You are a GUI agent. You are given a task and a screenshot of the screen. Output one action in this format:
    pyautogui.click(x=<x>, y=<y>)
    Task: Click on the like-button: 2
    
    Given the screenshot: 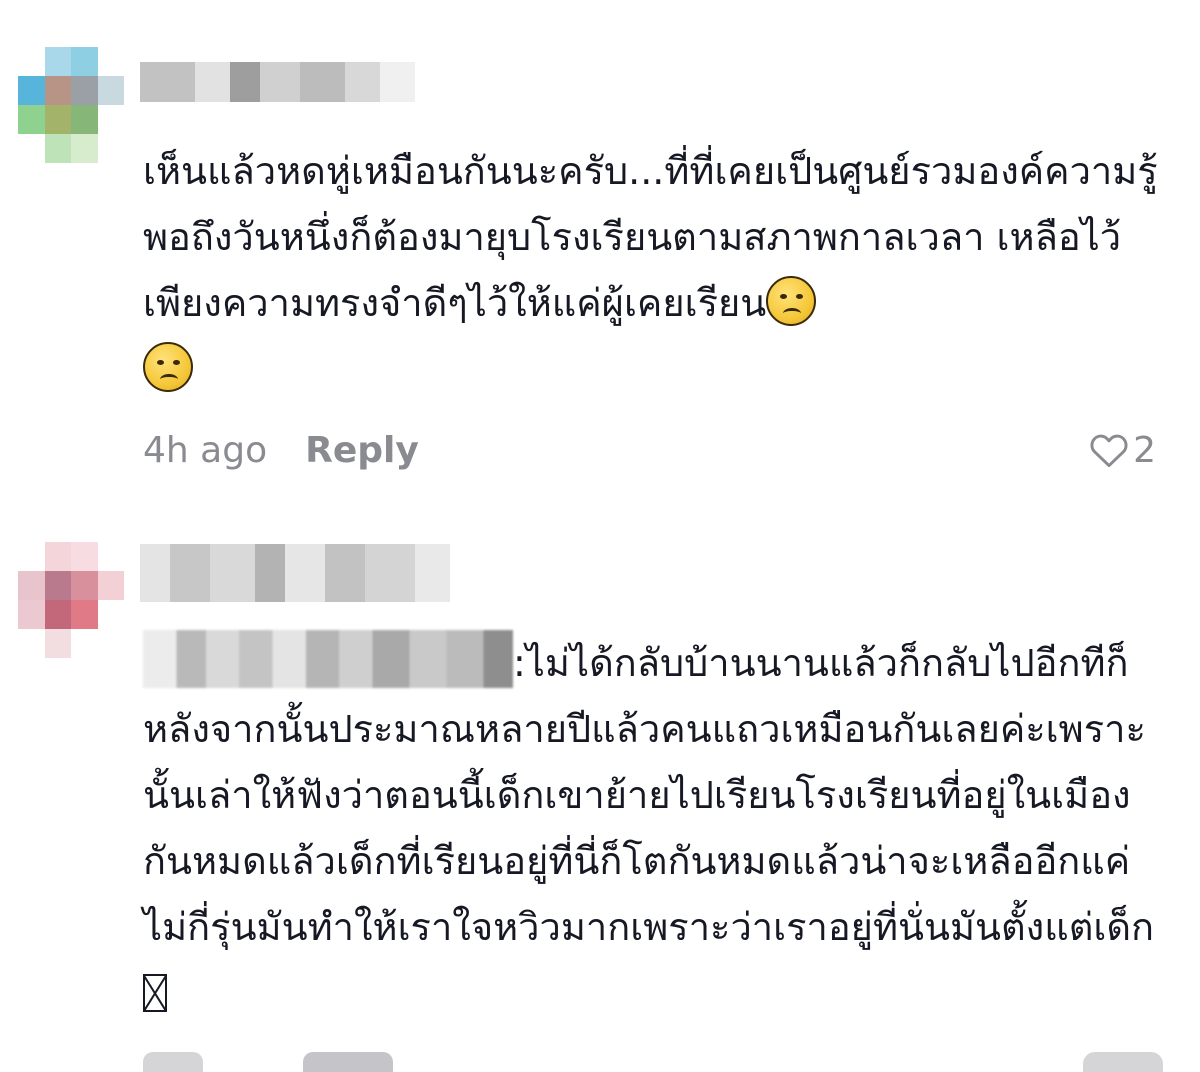 What is the action you would take?
    pyautogui.click(x=1122, y=450)
    